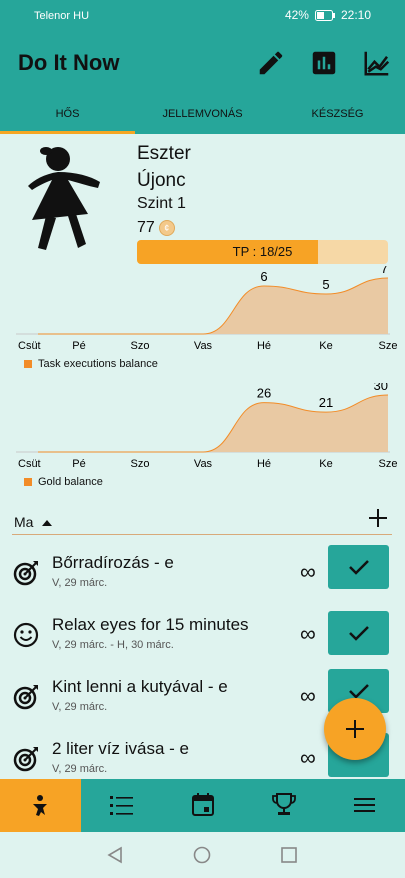 The height and width of the screenshot is (878, 405). I want to click on back-icon, so click(115, 855).